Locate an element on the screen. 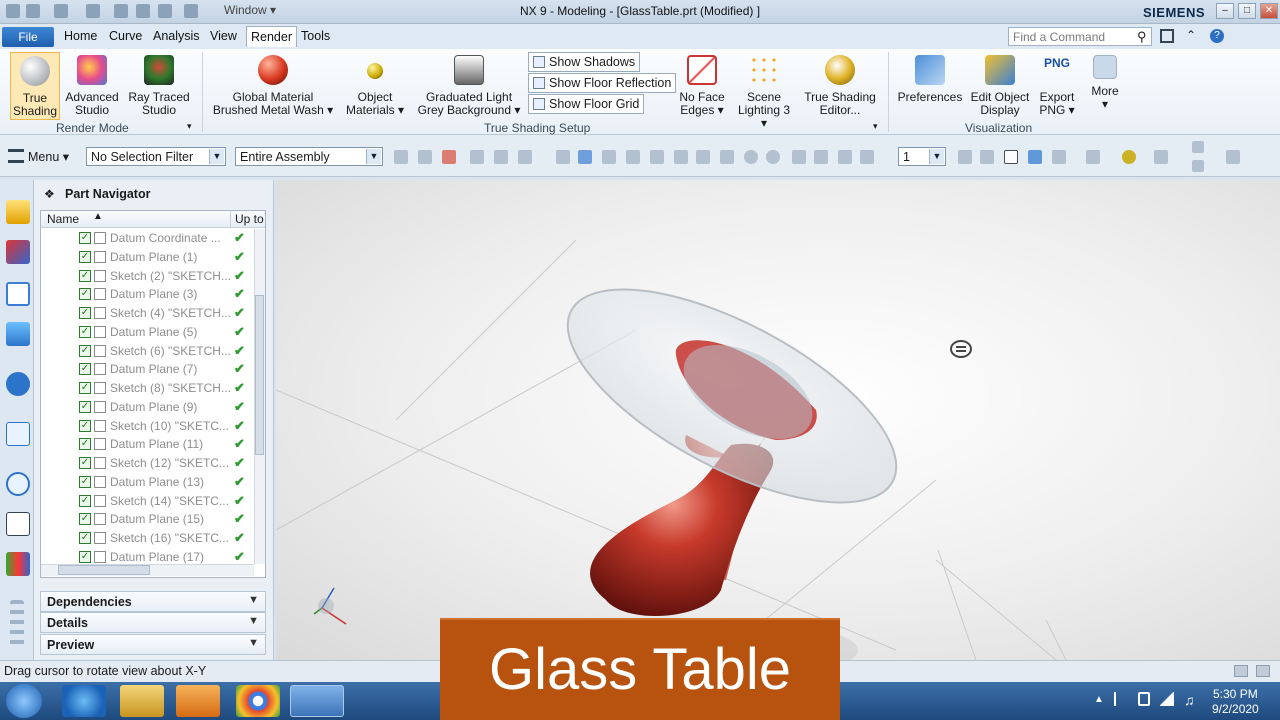 Image resolution: width=1280 pixels, height=720 pixels. constraint-navigator-icon is located at coordinates (18, 252).